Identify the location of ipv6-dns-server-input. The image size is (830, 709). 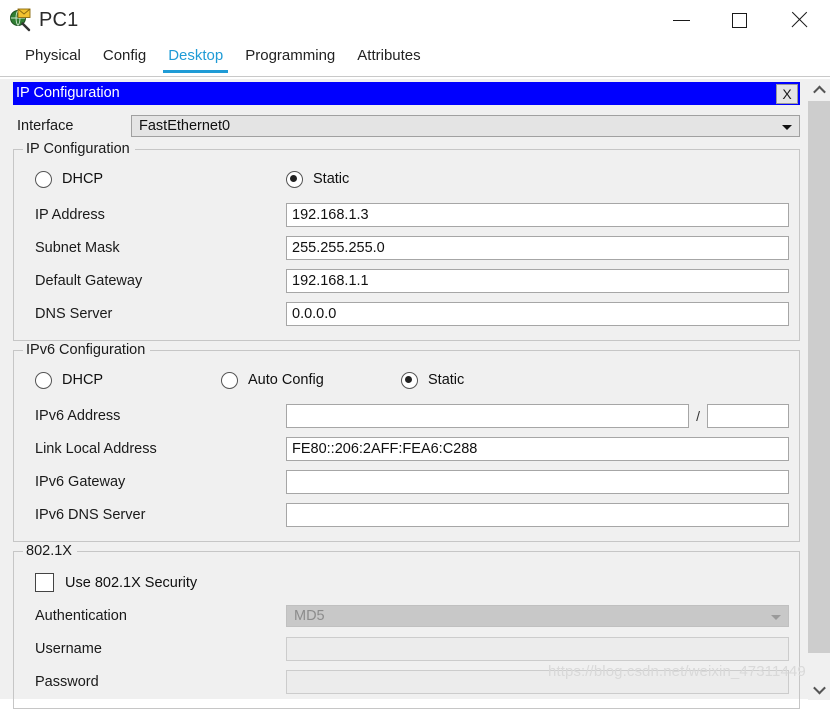
(537, 514).